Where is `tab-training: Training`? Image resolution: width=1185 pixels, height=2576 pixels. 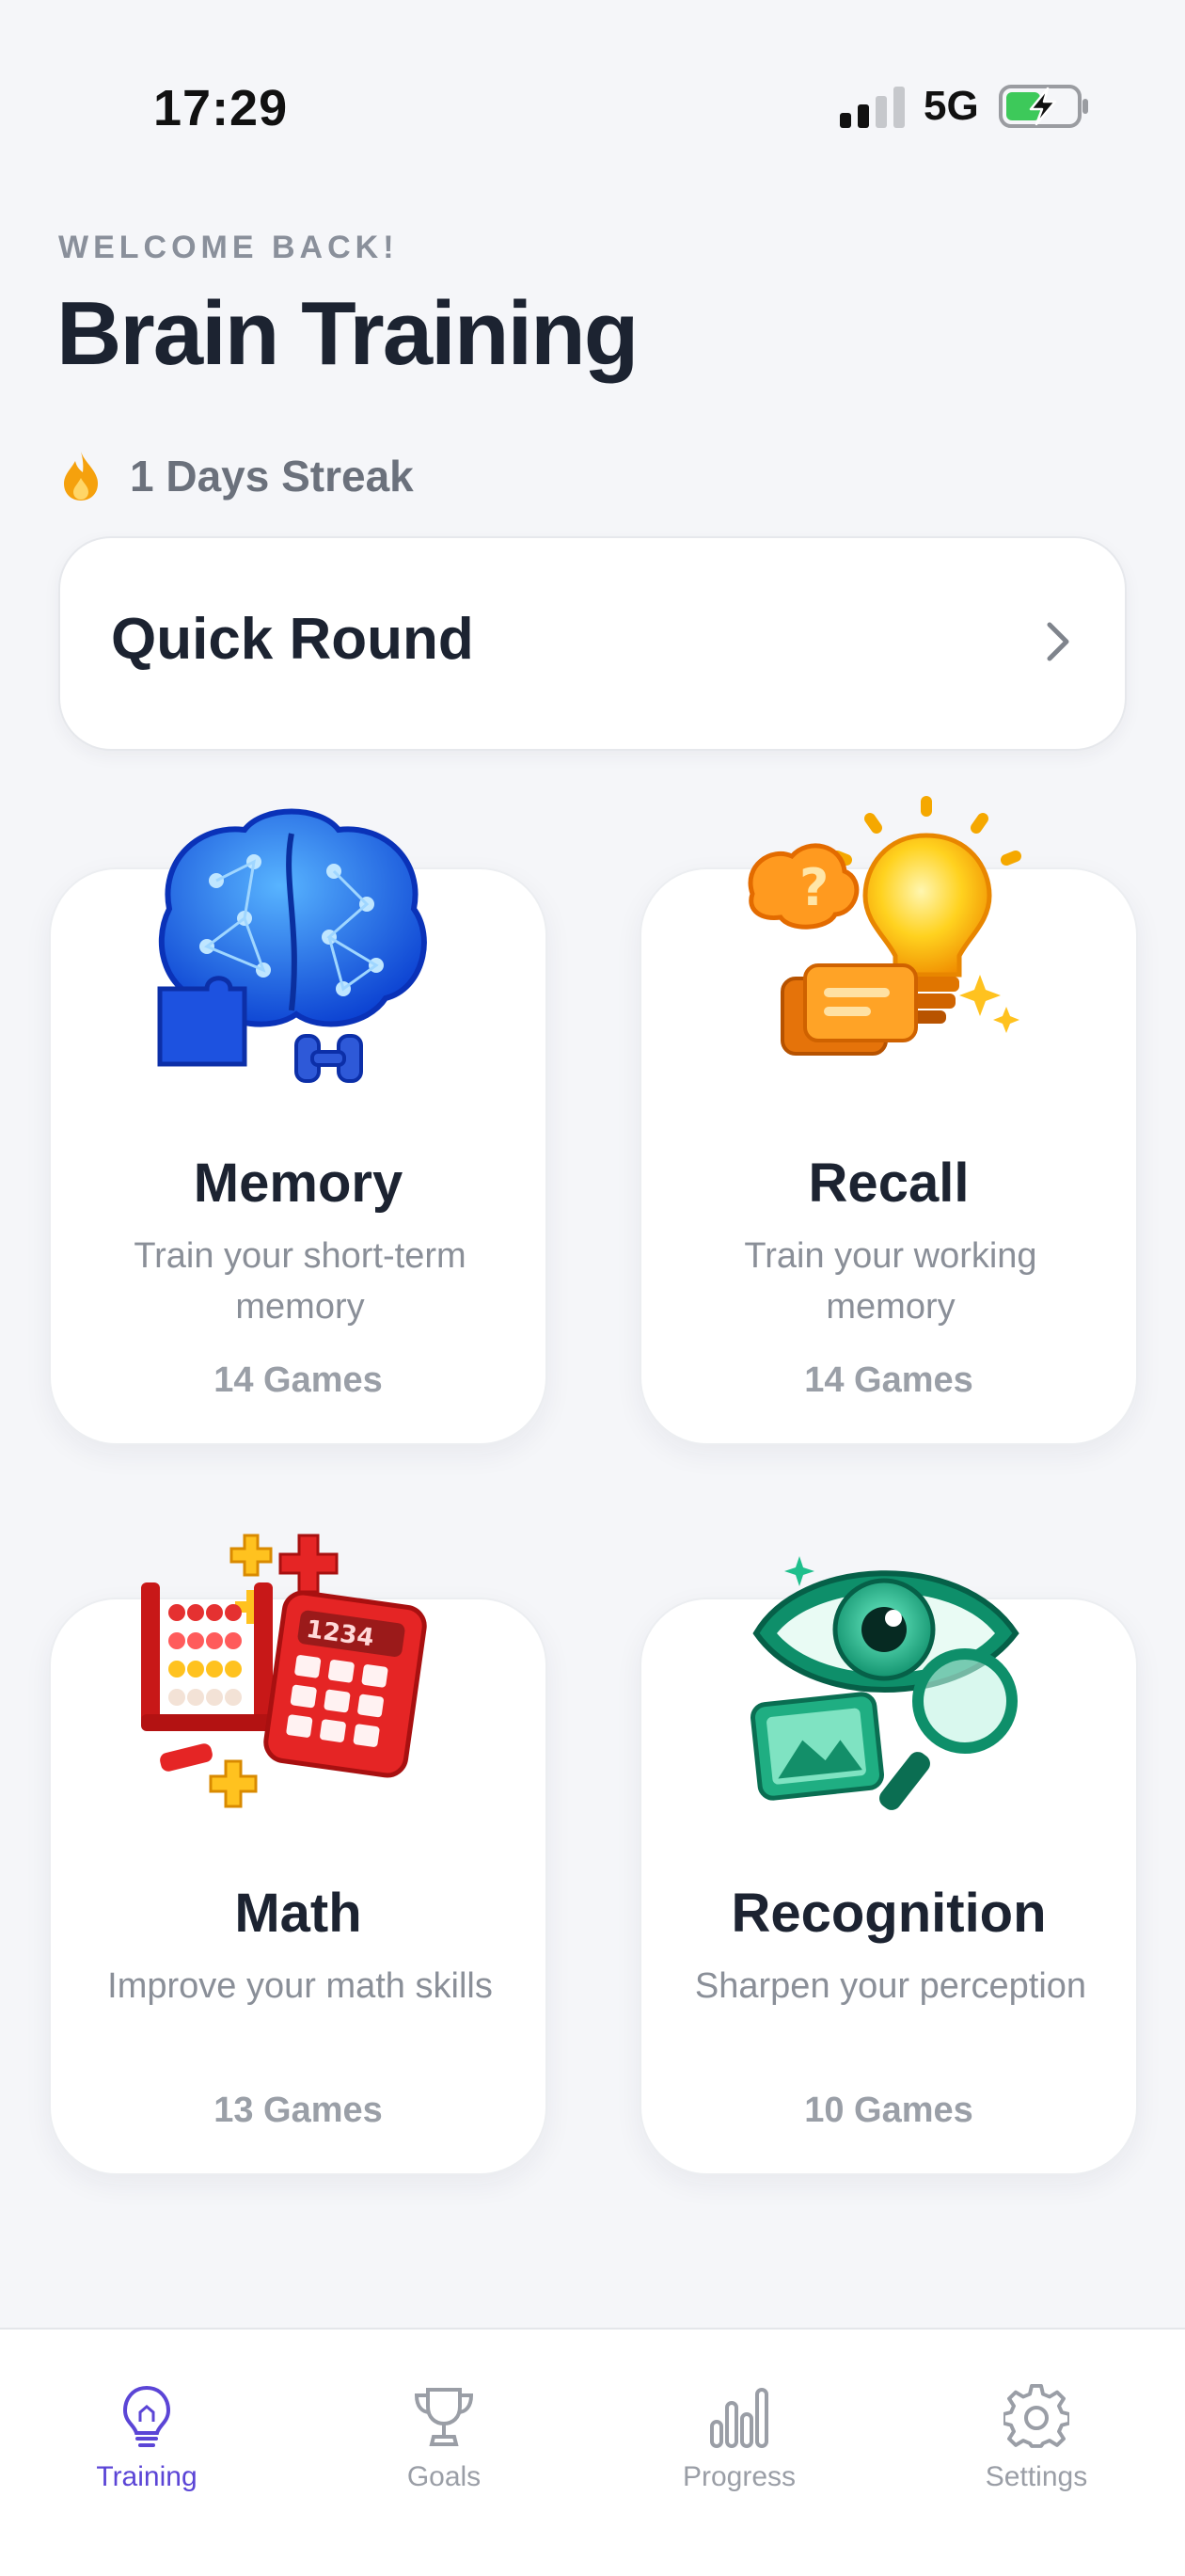 tab-training: Training is located at coordinates (147, 2450).